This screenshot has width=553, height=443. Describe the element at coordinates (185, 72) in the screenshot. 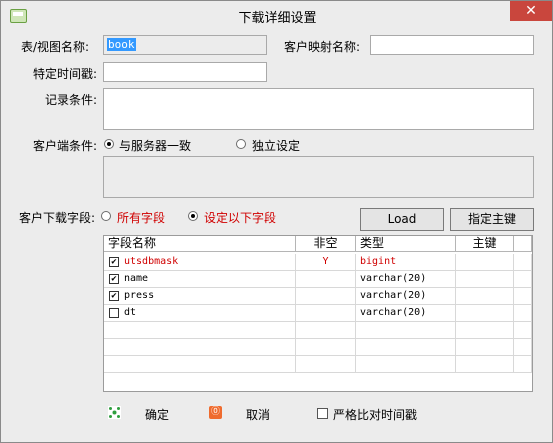

I see `specific-time-field` at that location.